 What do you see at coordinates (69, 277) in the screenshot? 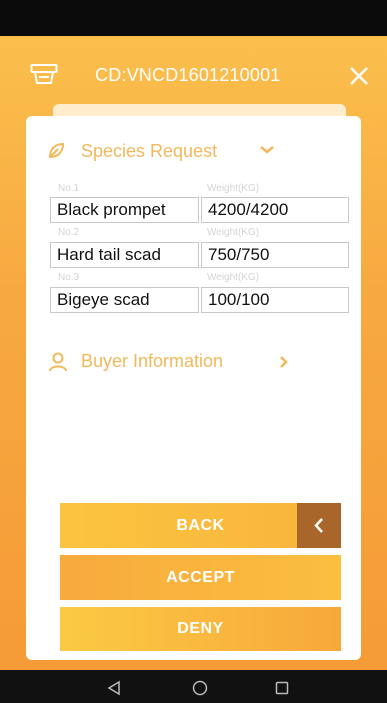
I see `row-number-label: No.3` at bounding box center [69, 277].